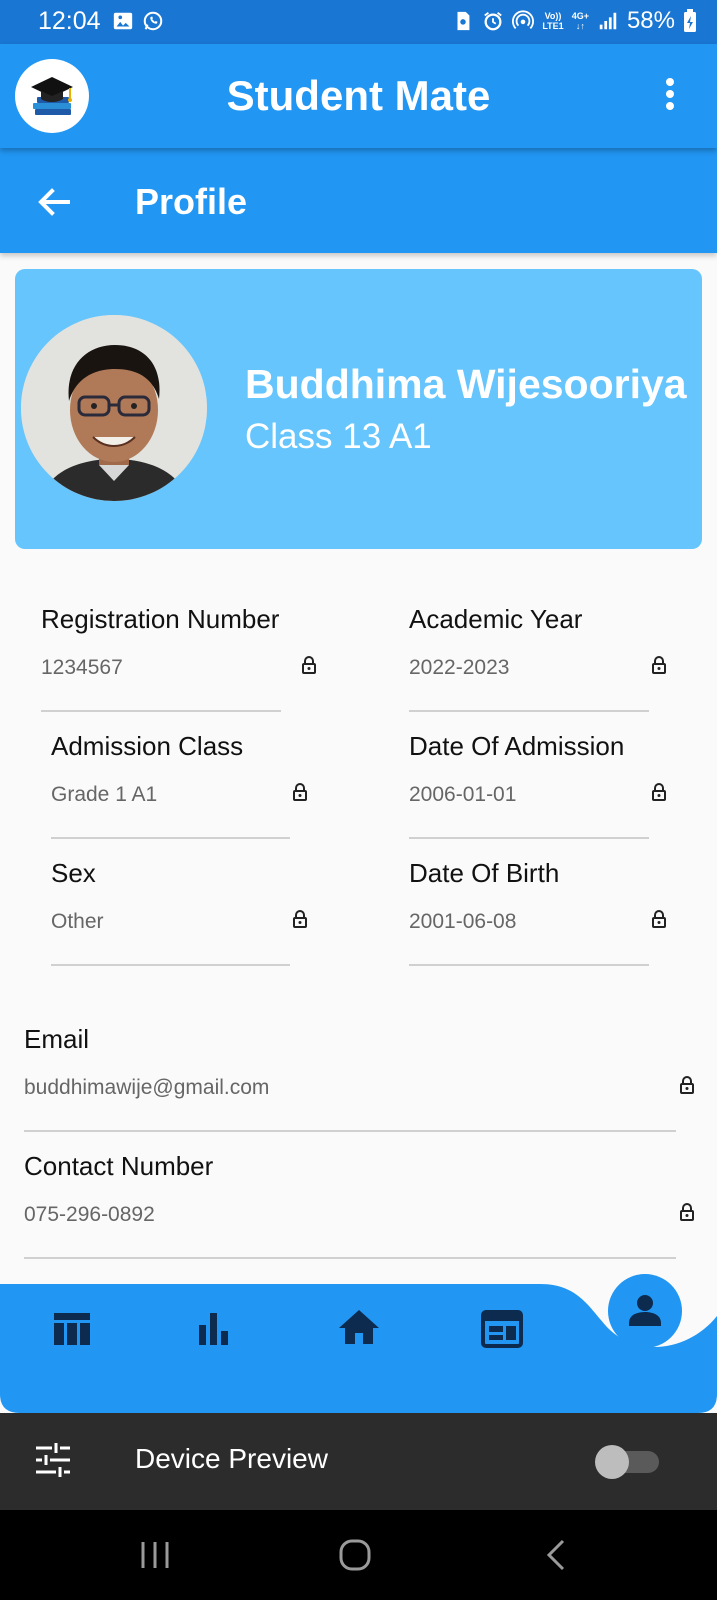  What do you see at coordinates (670, 96) in the screenshot?
I see `more-vert-icon` at bounding box center [670, 96].